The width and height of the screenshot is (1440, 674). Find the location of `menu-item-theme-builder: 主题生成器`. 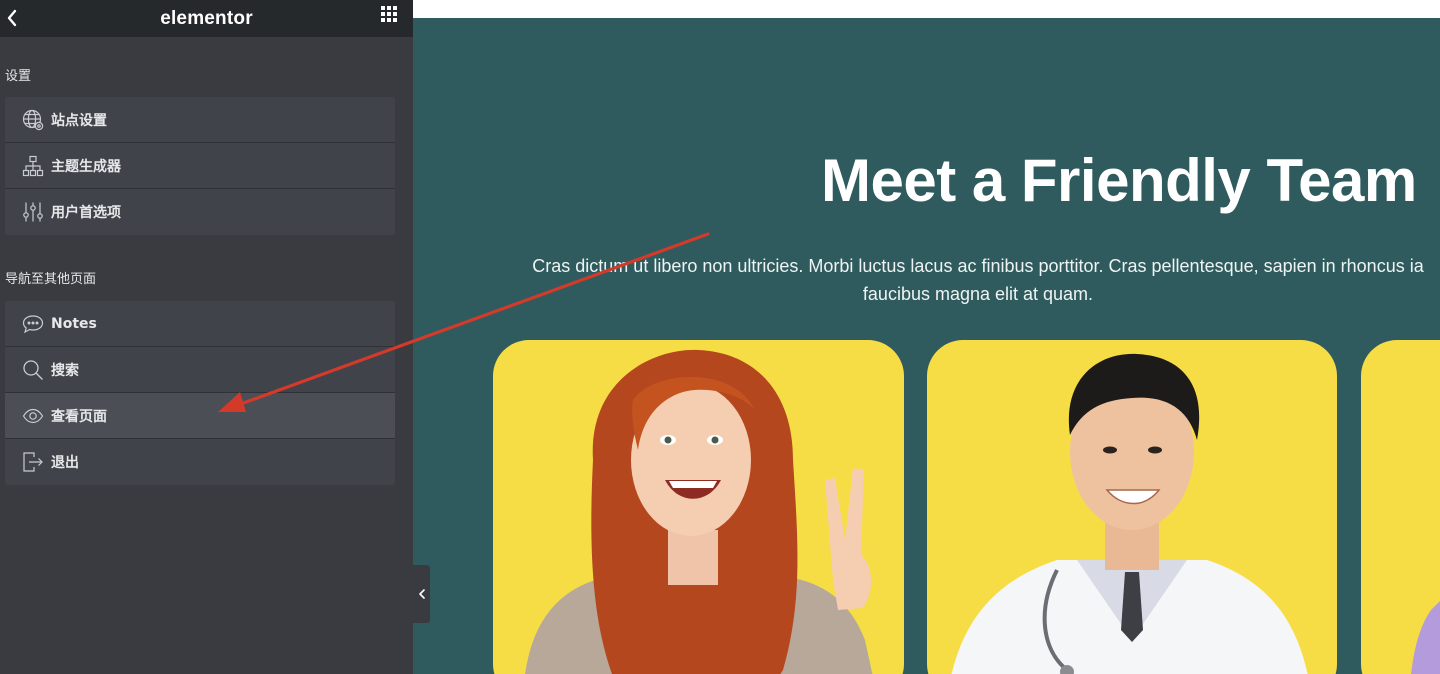

menu-item-theme-builder: 主题生成器 is located at coordinates (200, 166).